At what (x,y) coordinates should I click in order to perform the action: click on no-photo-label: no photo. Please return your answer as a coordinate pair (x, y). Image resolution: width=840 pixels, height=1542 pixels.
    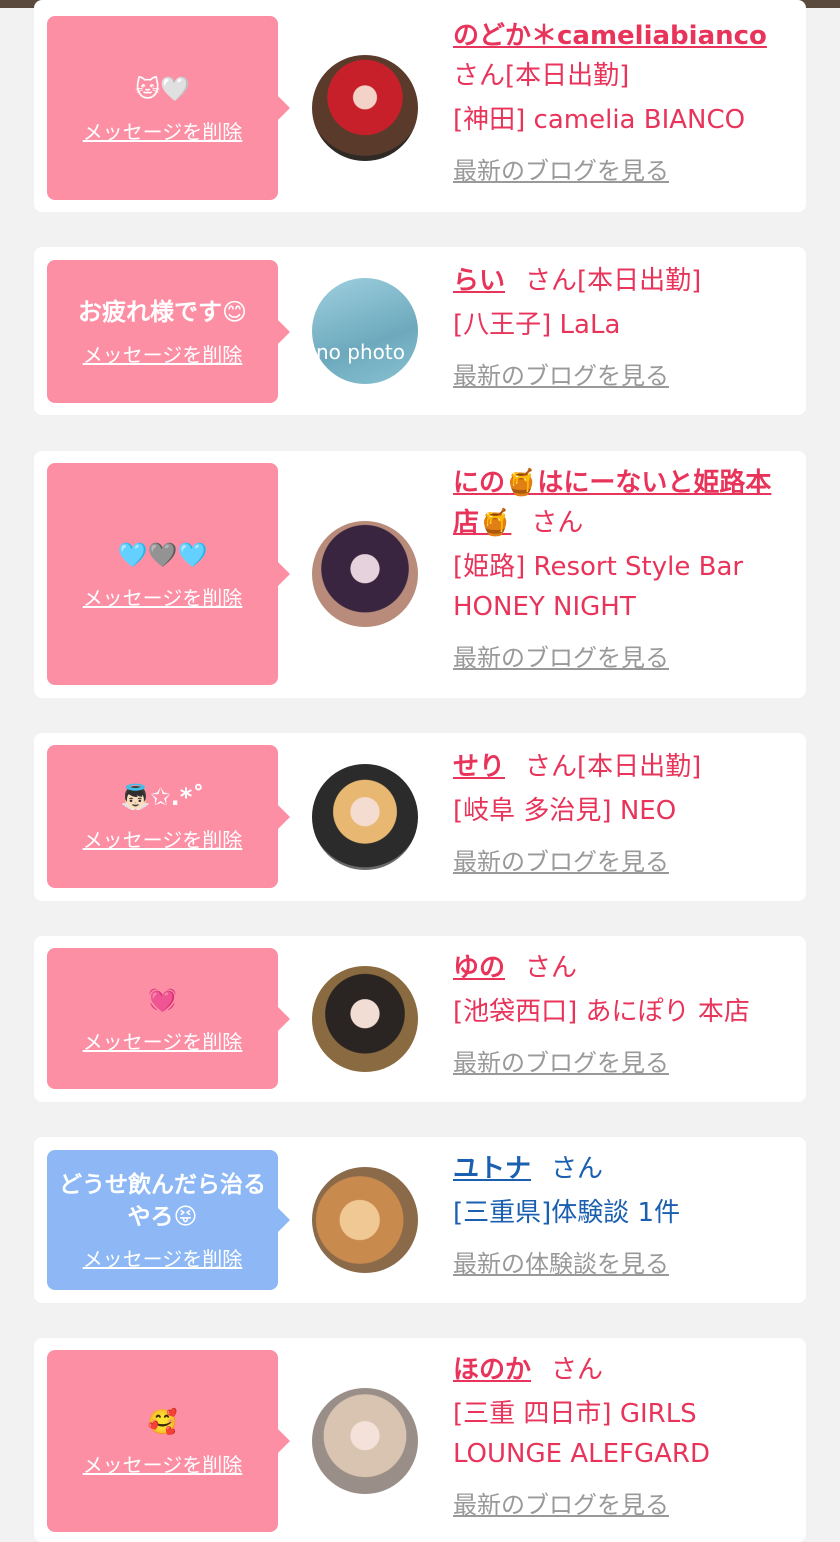
    Looking at the image, I should click on (360, 352).